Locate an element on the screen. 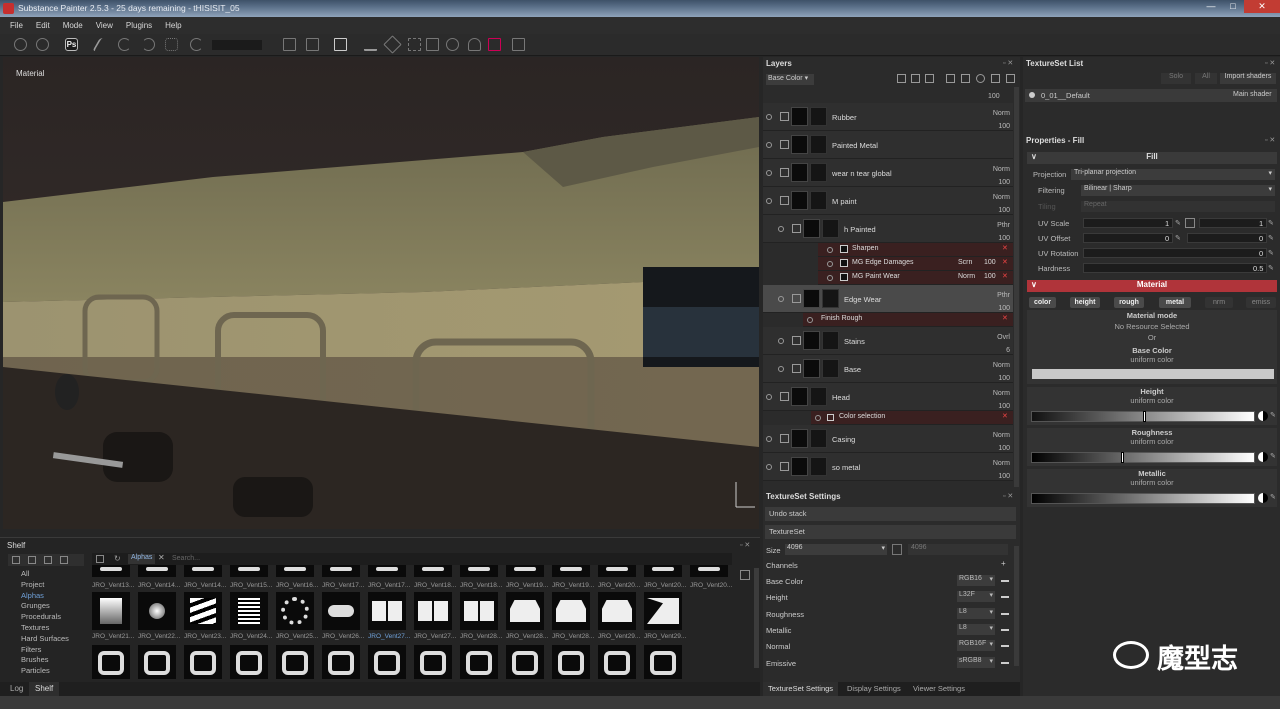 The height and width of the screenshot is (709, 1280). hardness-slider is located at coordinates (1175, 268).